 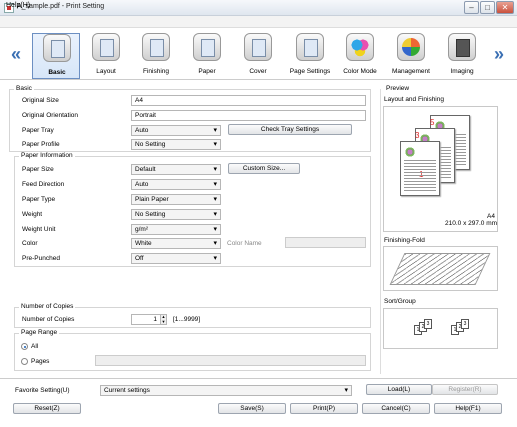 I want to click on cover-icon, so click(x=258, y=47).